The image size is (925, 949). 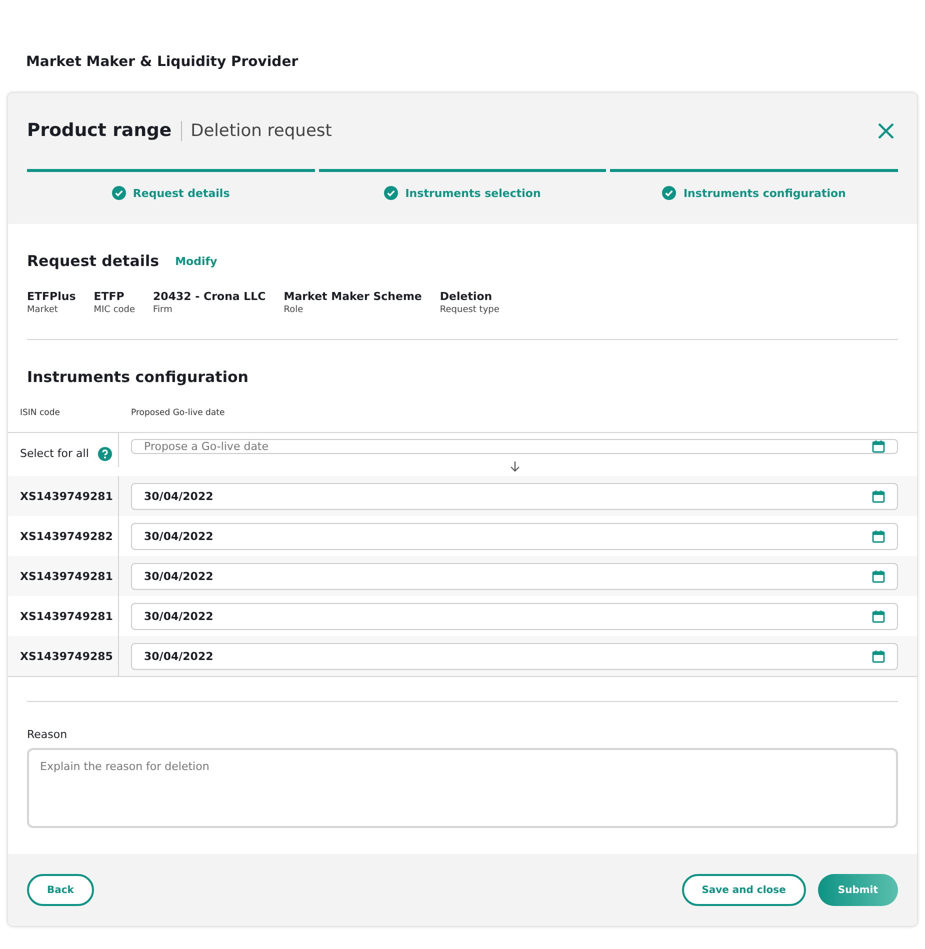 I want to click on field-label: Market, so click(x=43, y=310).